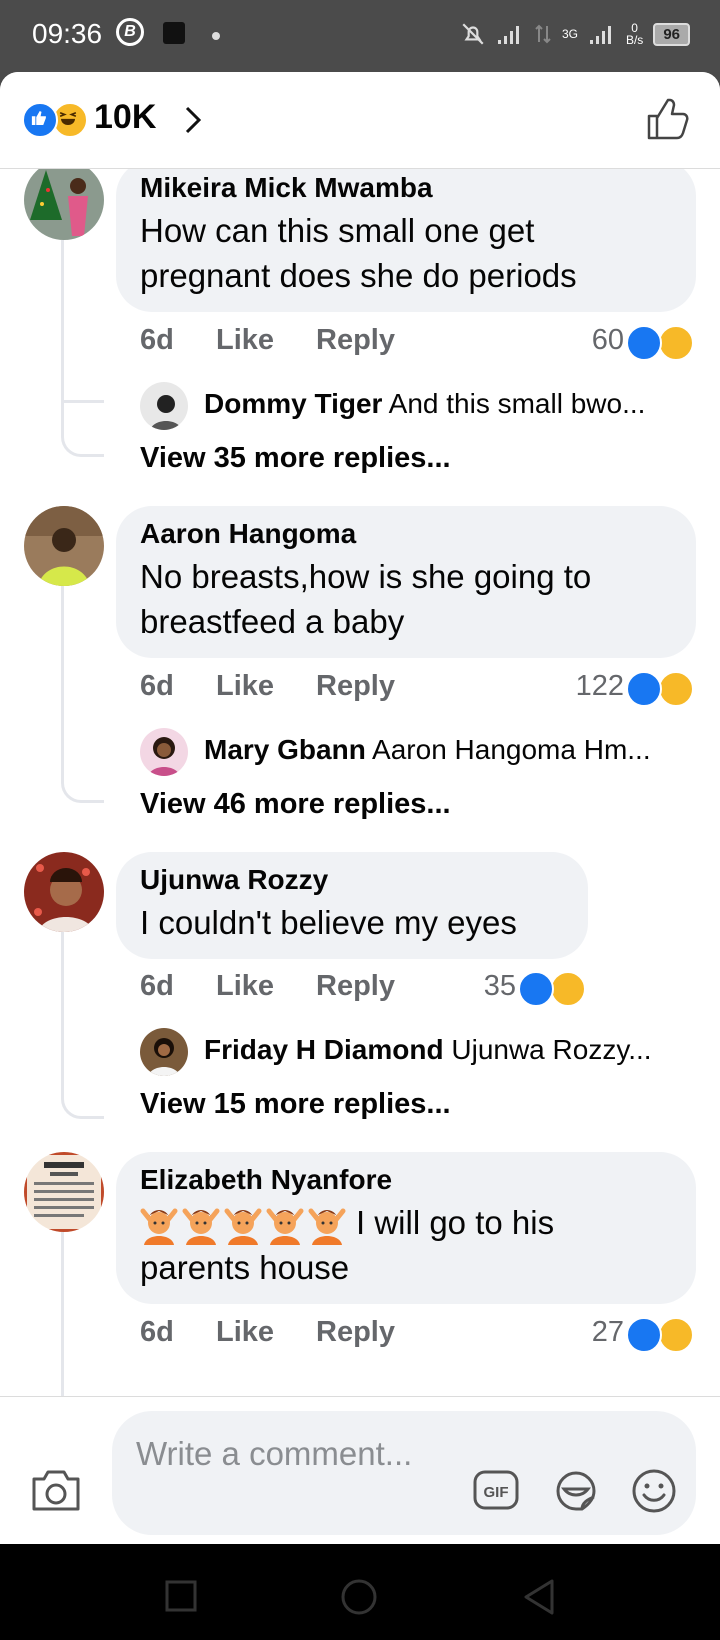 This screenshot has width=720, height=1640. What do you see at coordinates (324, 1049) in the screenshot?
I see `reply-author: Friday H Diamond` at bounding box center [324, 1049].